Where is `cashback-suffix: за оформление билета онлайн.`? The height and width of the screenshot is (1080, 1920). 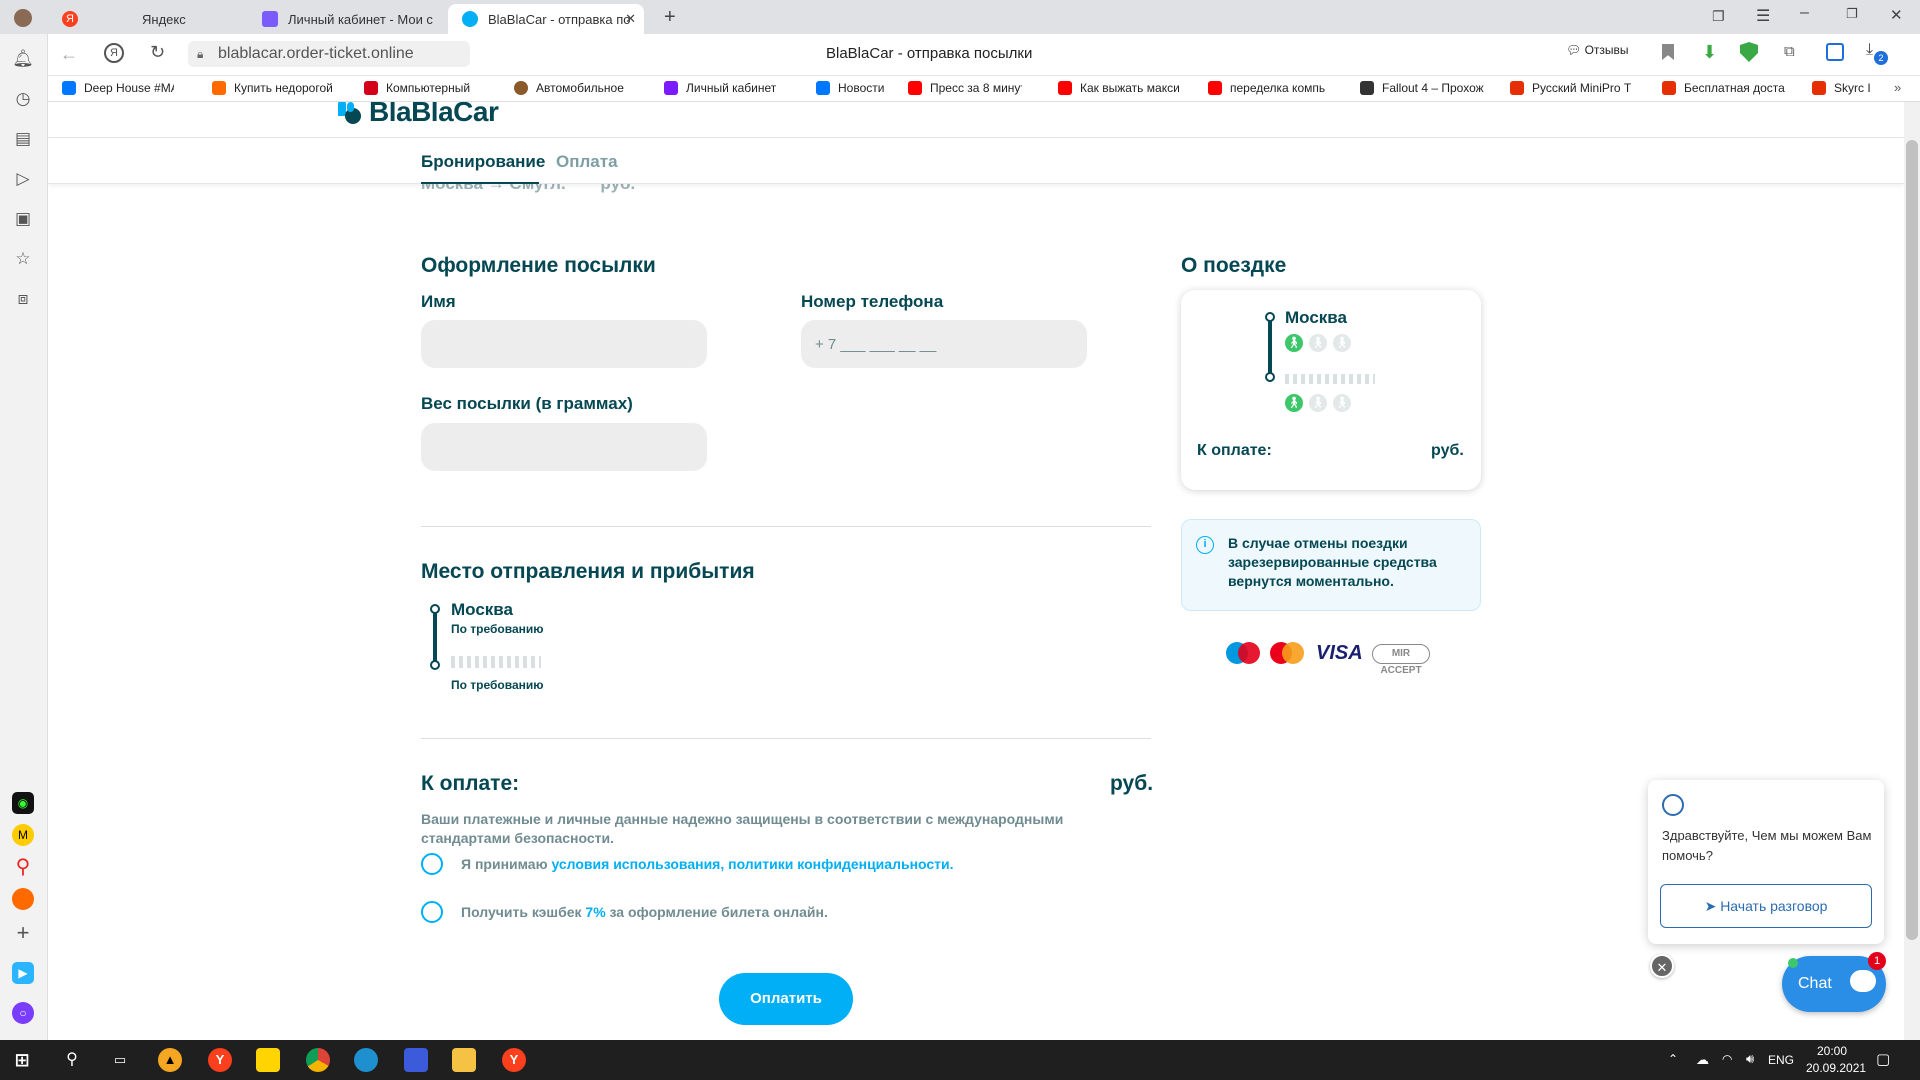 cashback-suffix: за оформление билета онлайн. is located at coordinates (718, 912).